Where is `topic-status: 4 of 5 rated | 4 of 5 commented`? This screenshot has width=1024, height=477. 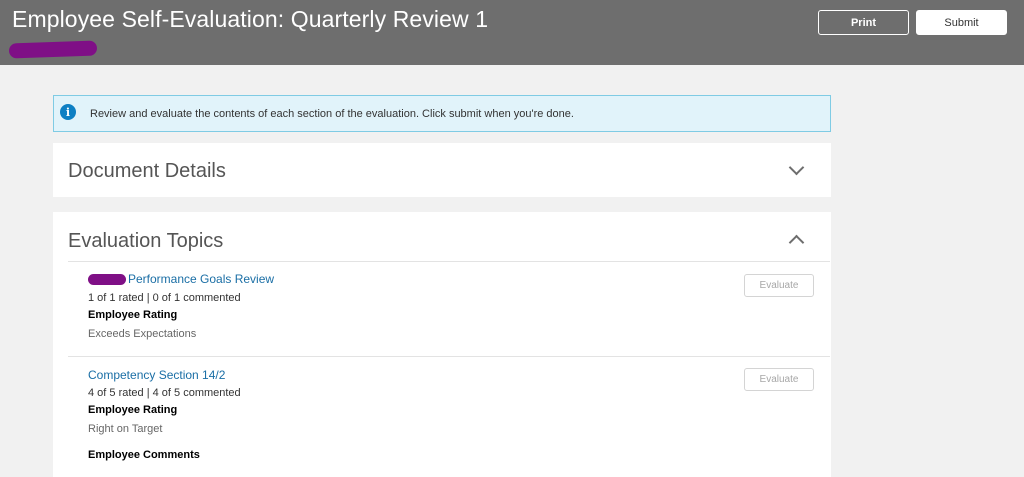 topic-status: 4 of 5 rated | 4 of 5 commented is located at coordinates (164, 393).